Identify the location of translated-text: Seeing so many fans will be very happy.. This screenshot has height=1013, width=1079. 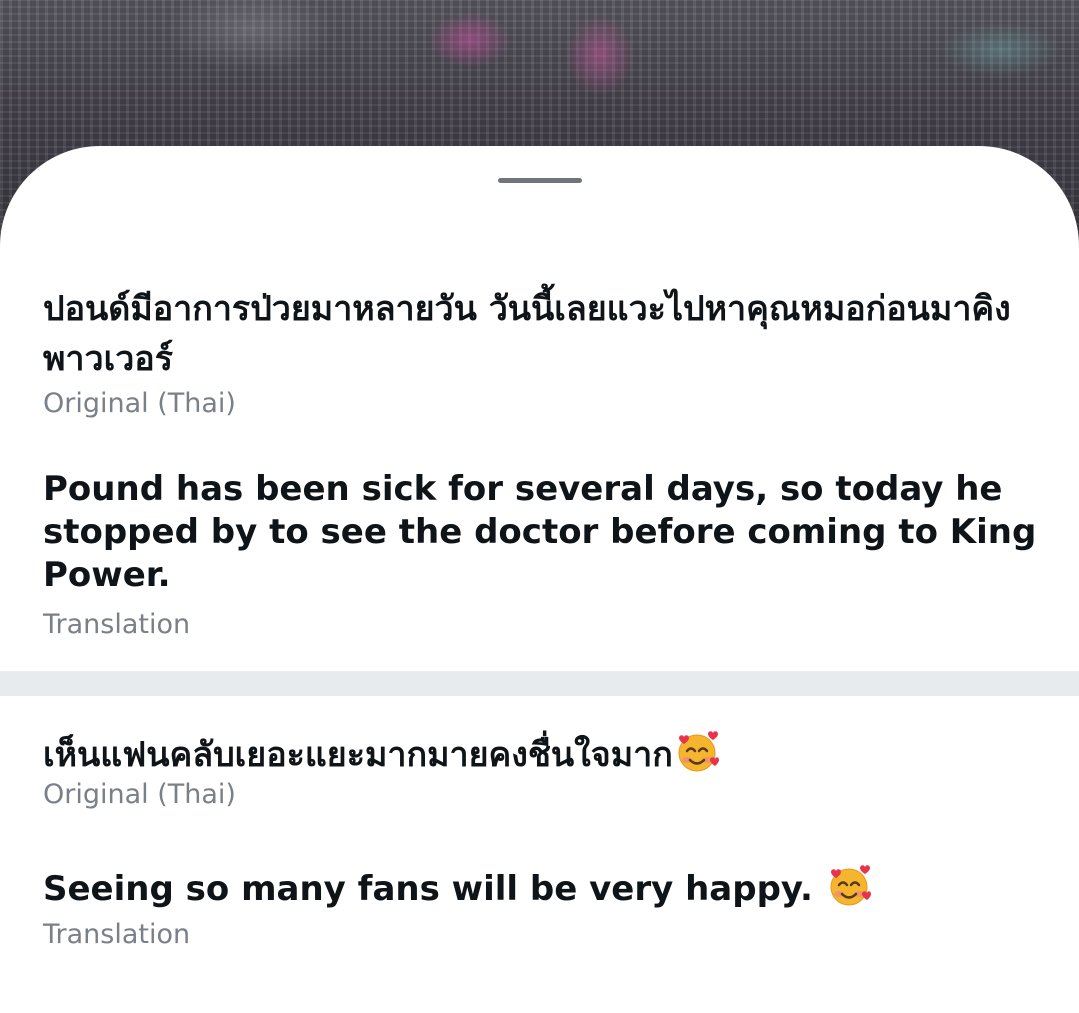
(543, 887).